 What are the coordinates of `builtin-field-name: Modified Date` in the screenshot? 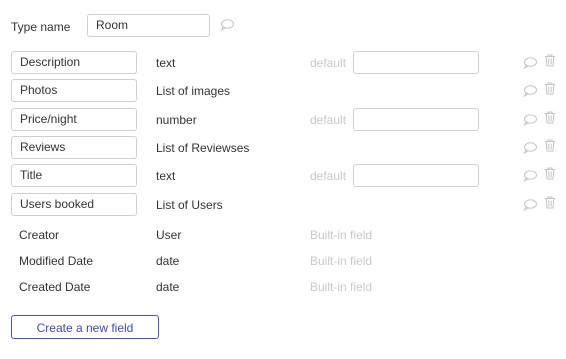 It's located at (56, 261).